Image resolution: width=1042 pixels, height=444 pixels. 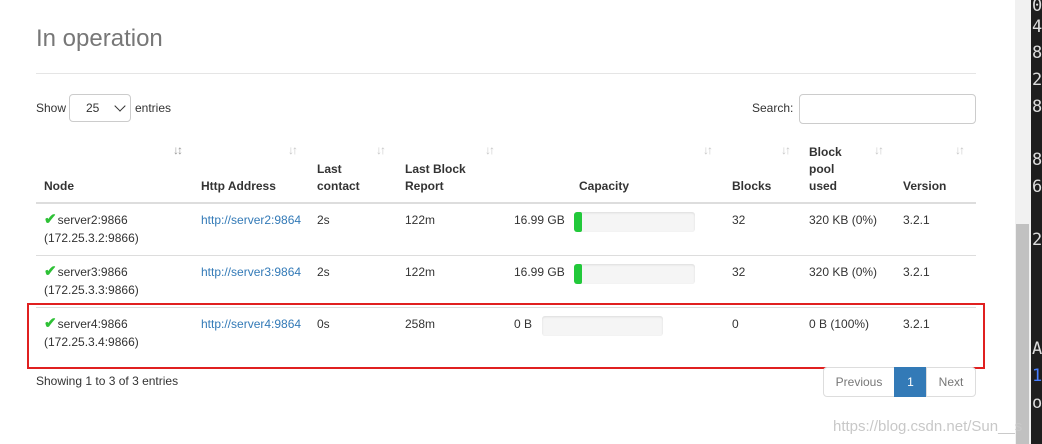 What do you see at coordinates (539, 220) in the screenshot?
I see `row-1-capacity: 16.99 GB` at bounding box center [539, 220].